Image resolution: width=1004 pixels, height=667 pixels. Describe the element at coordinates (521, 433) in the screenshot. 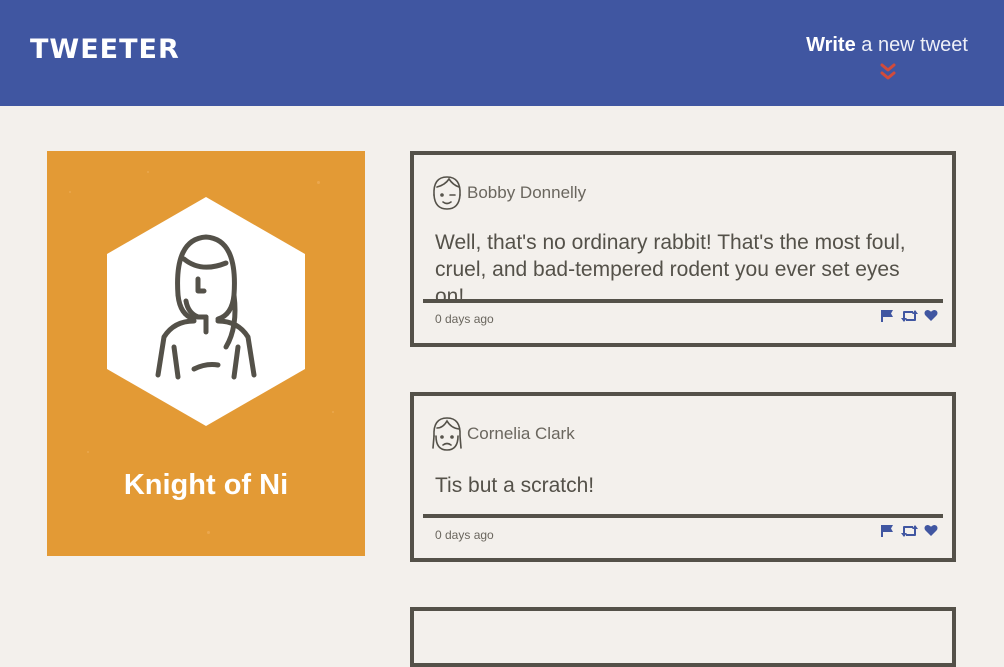

I see `tweet-author: Cornelia Clark` at that location.